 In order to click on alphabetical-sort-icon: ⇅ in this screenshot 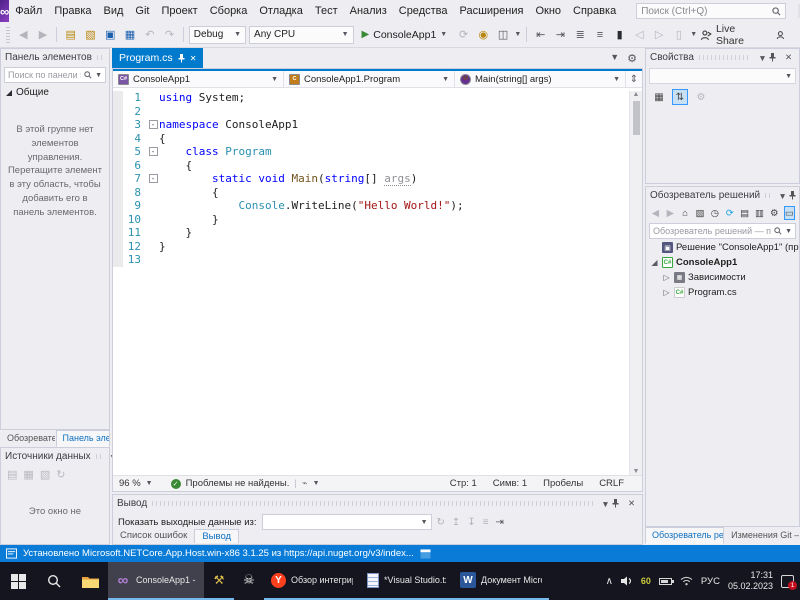, I will do `click(680, 97)`.